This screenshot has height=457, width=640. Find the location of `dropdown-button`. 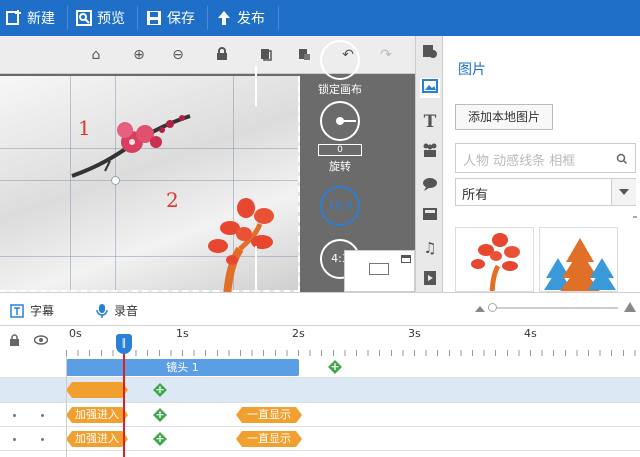

dropdown-button is located at coordinates (623, 192).